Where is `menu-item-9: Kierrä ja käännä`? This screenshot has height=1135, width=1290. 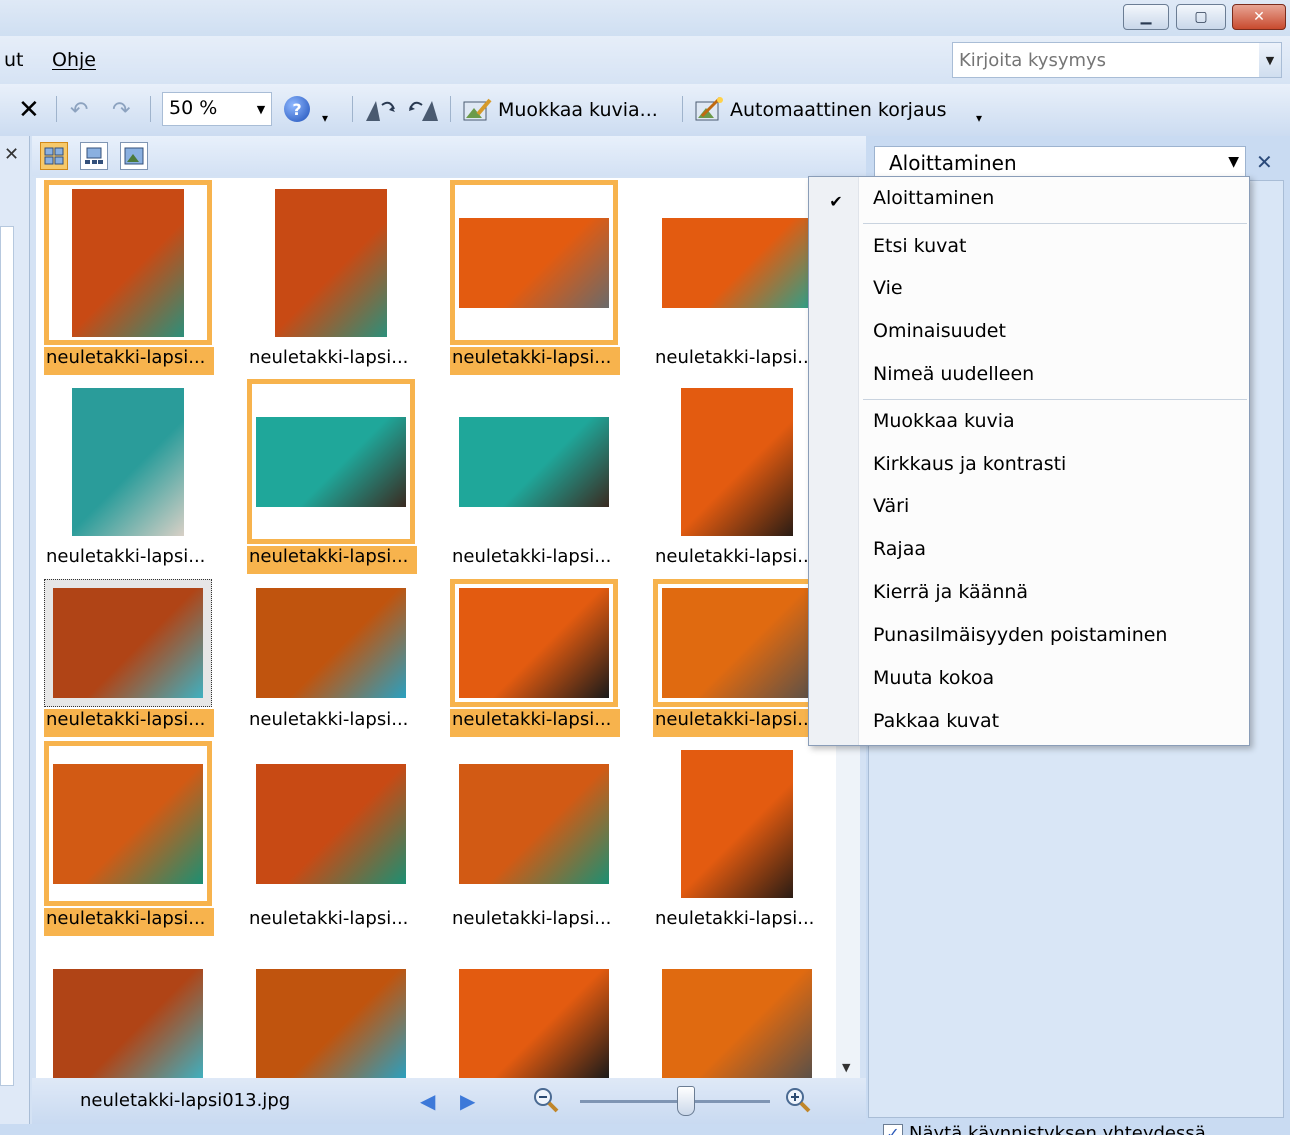
menu-item-9: Kierrä ja käännä is located at coordinates (950, 592).